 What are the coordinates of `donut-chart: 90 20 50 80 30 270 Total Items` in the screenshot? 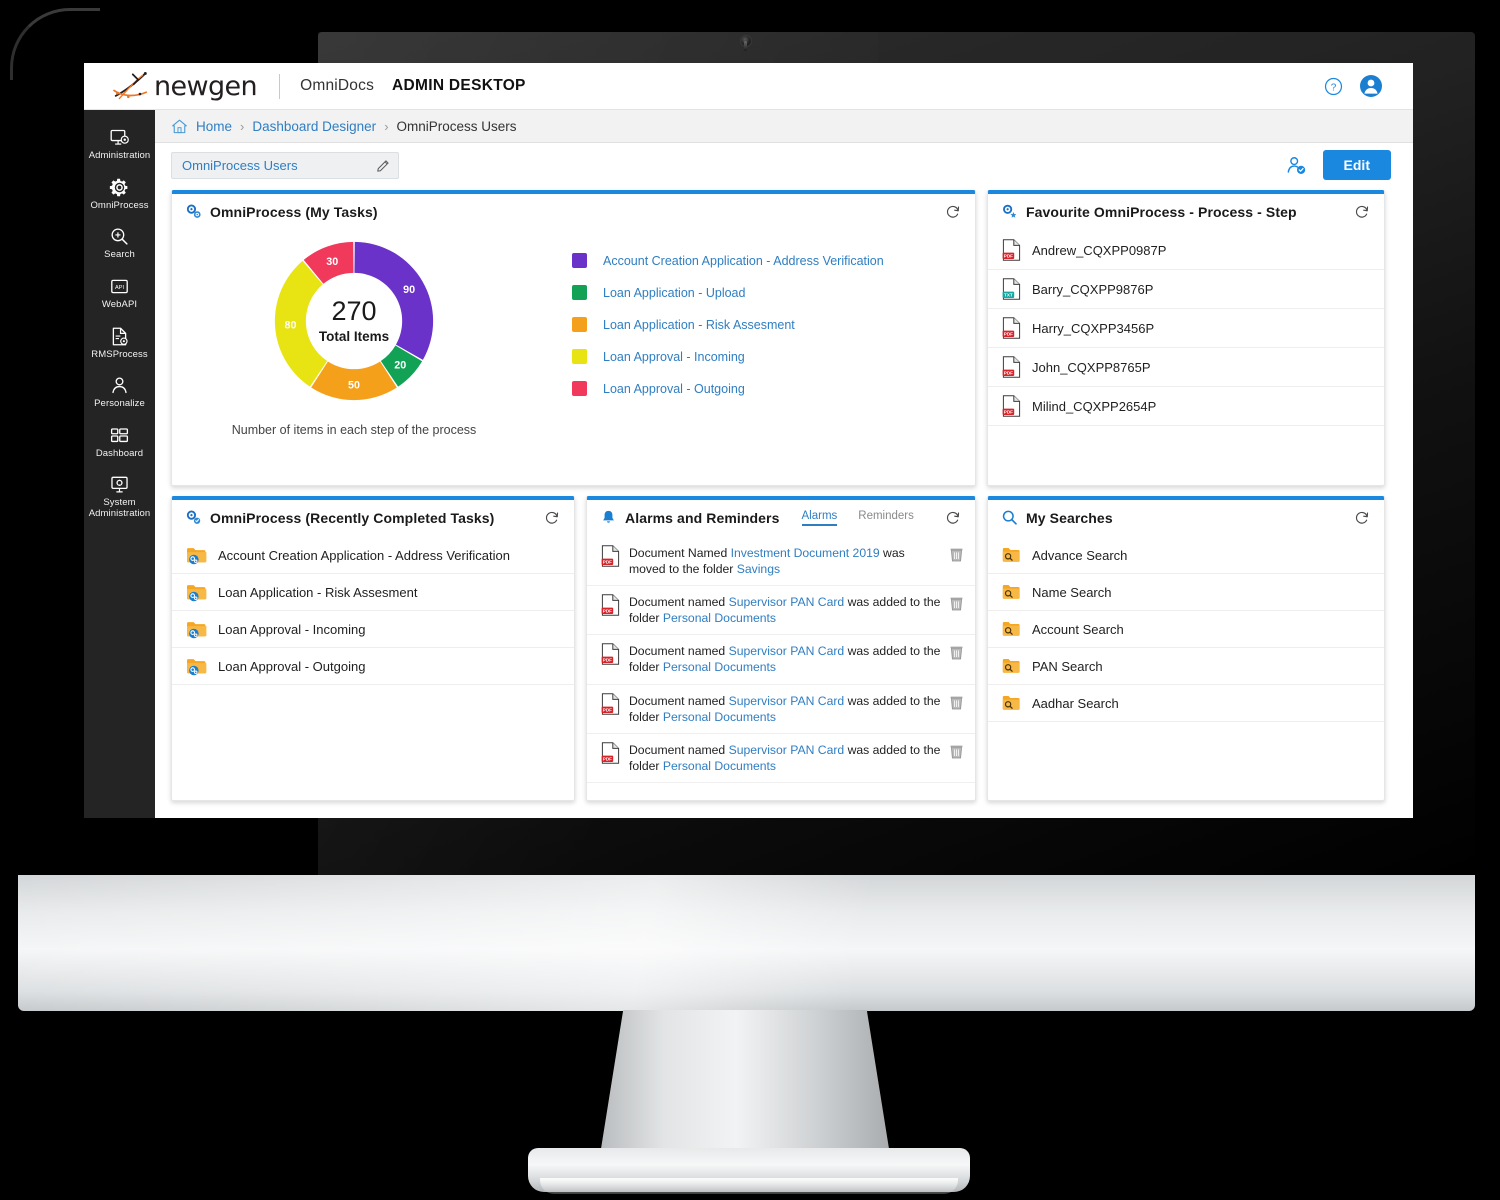 It's located at (354, 321).